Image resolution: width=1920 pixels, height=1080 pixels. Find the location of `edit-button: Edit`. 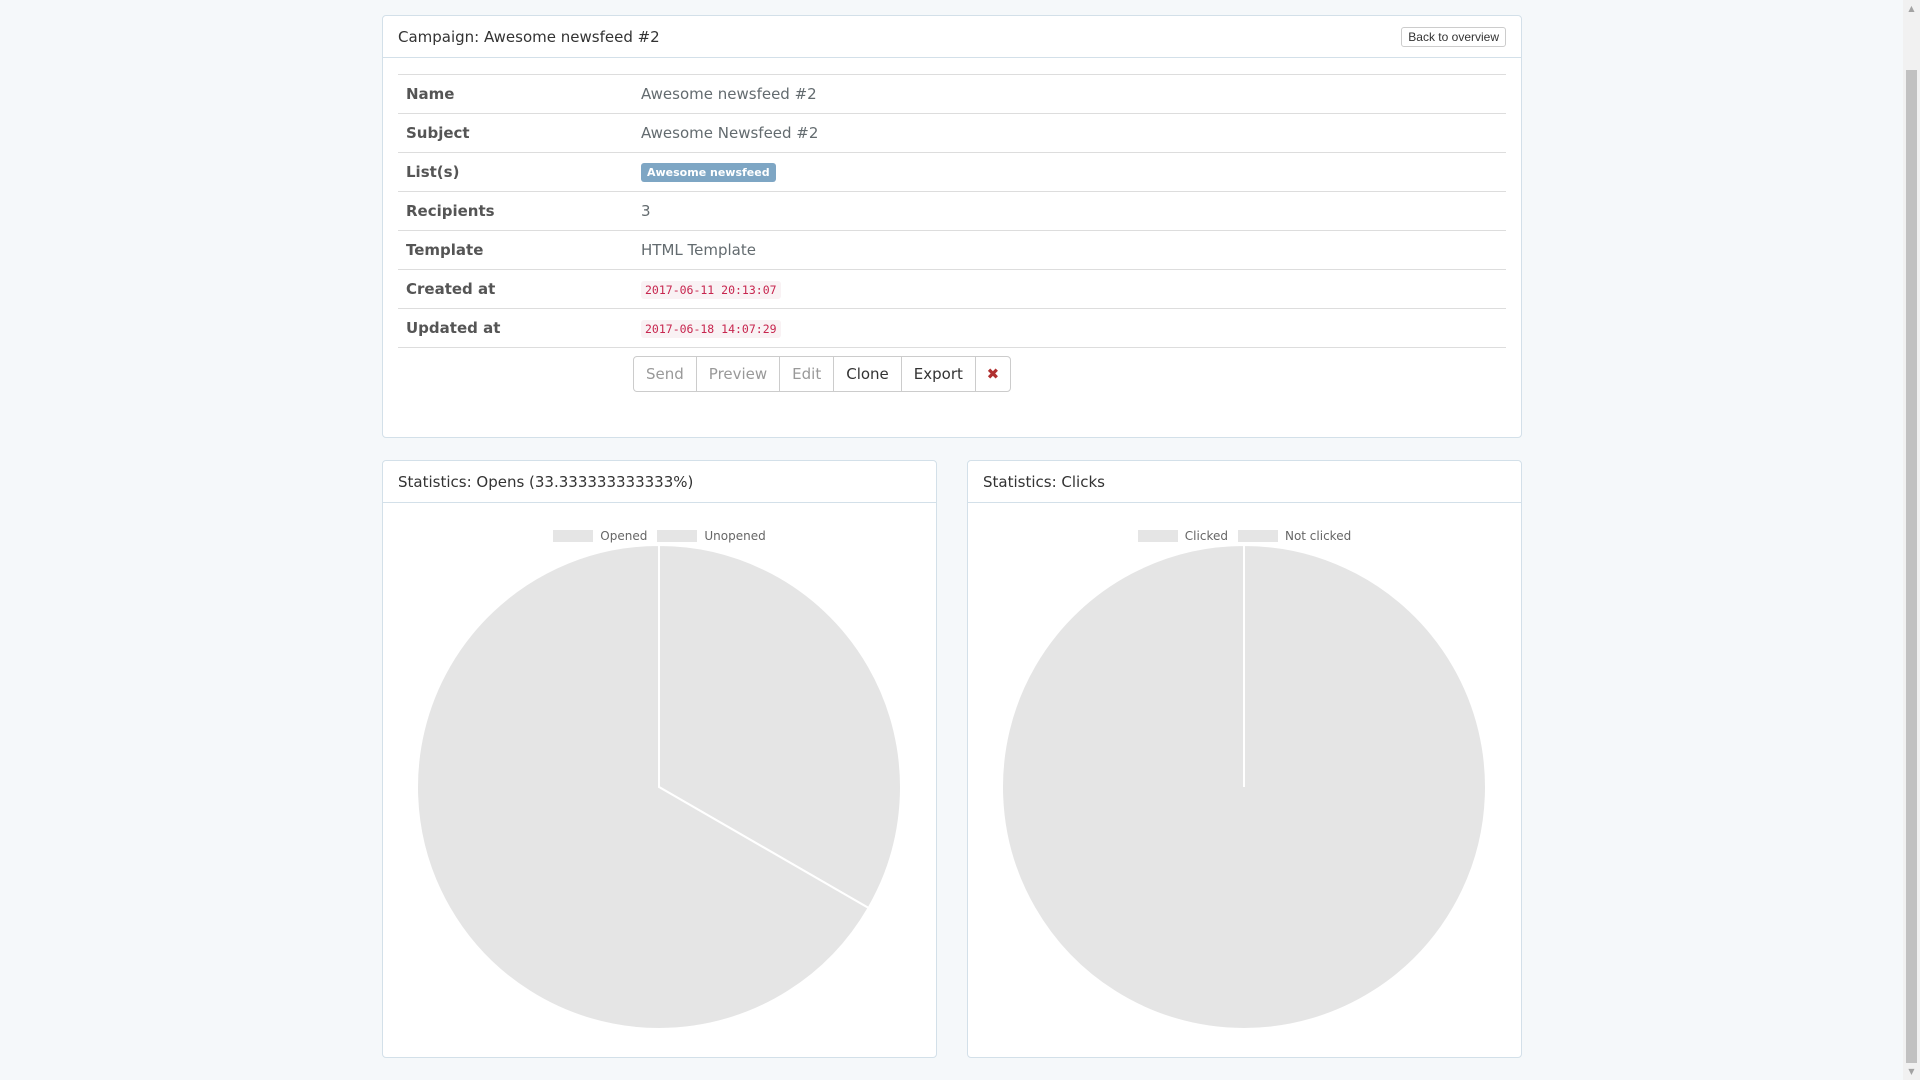

edit-button: Edit is located at coordinates (807, 374).